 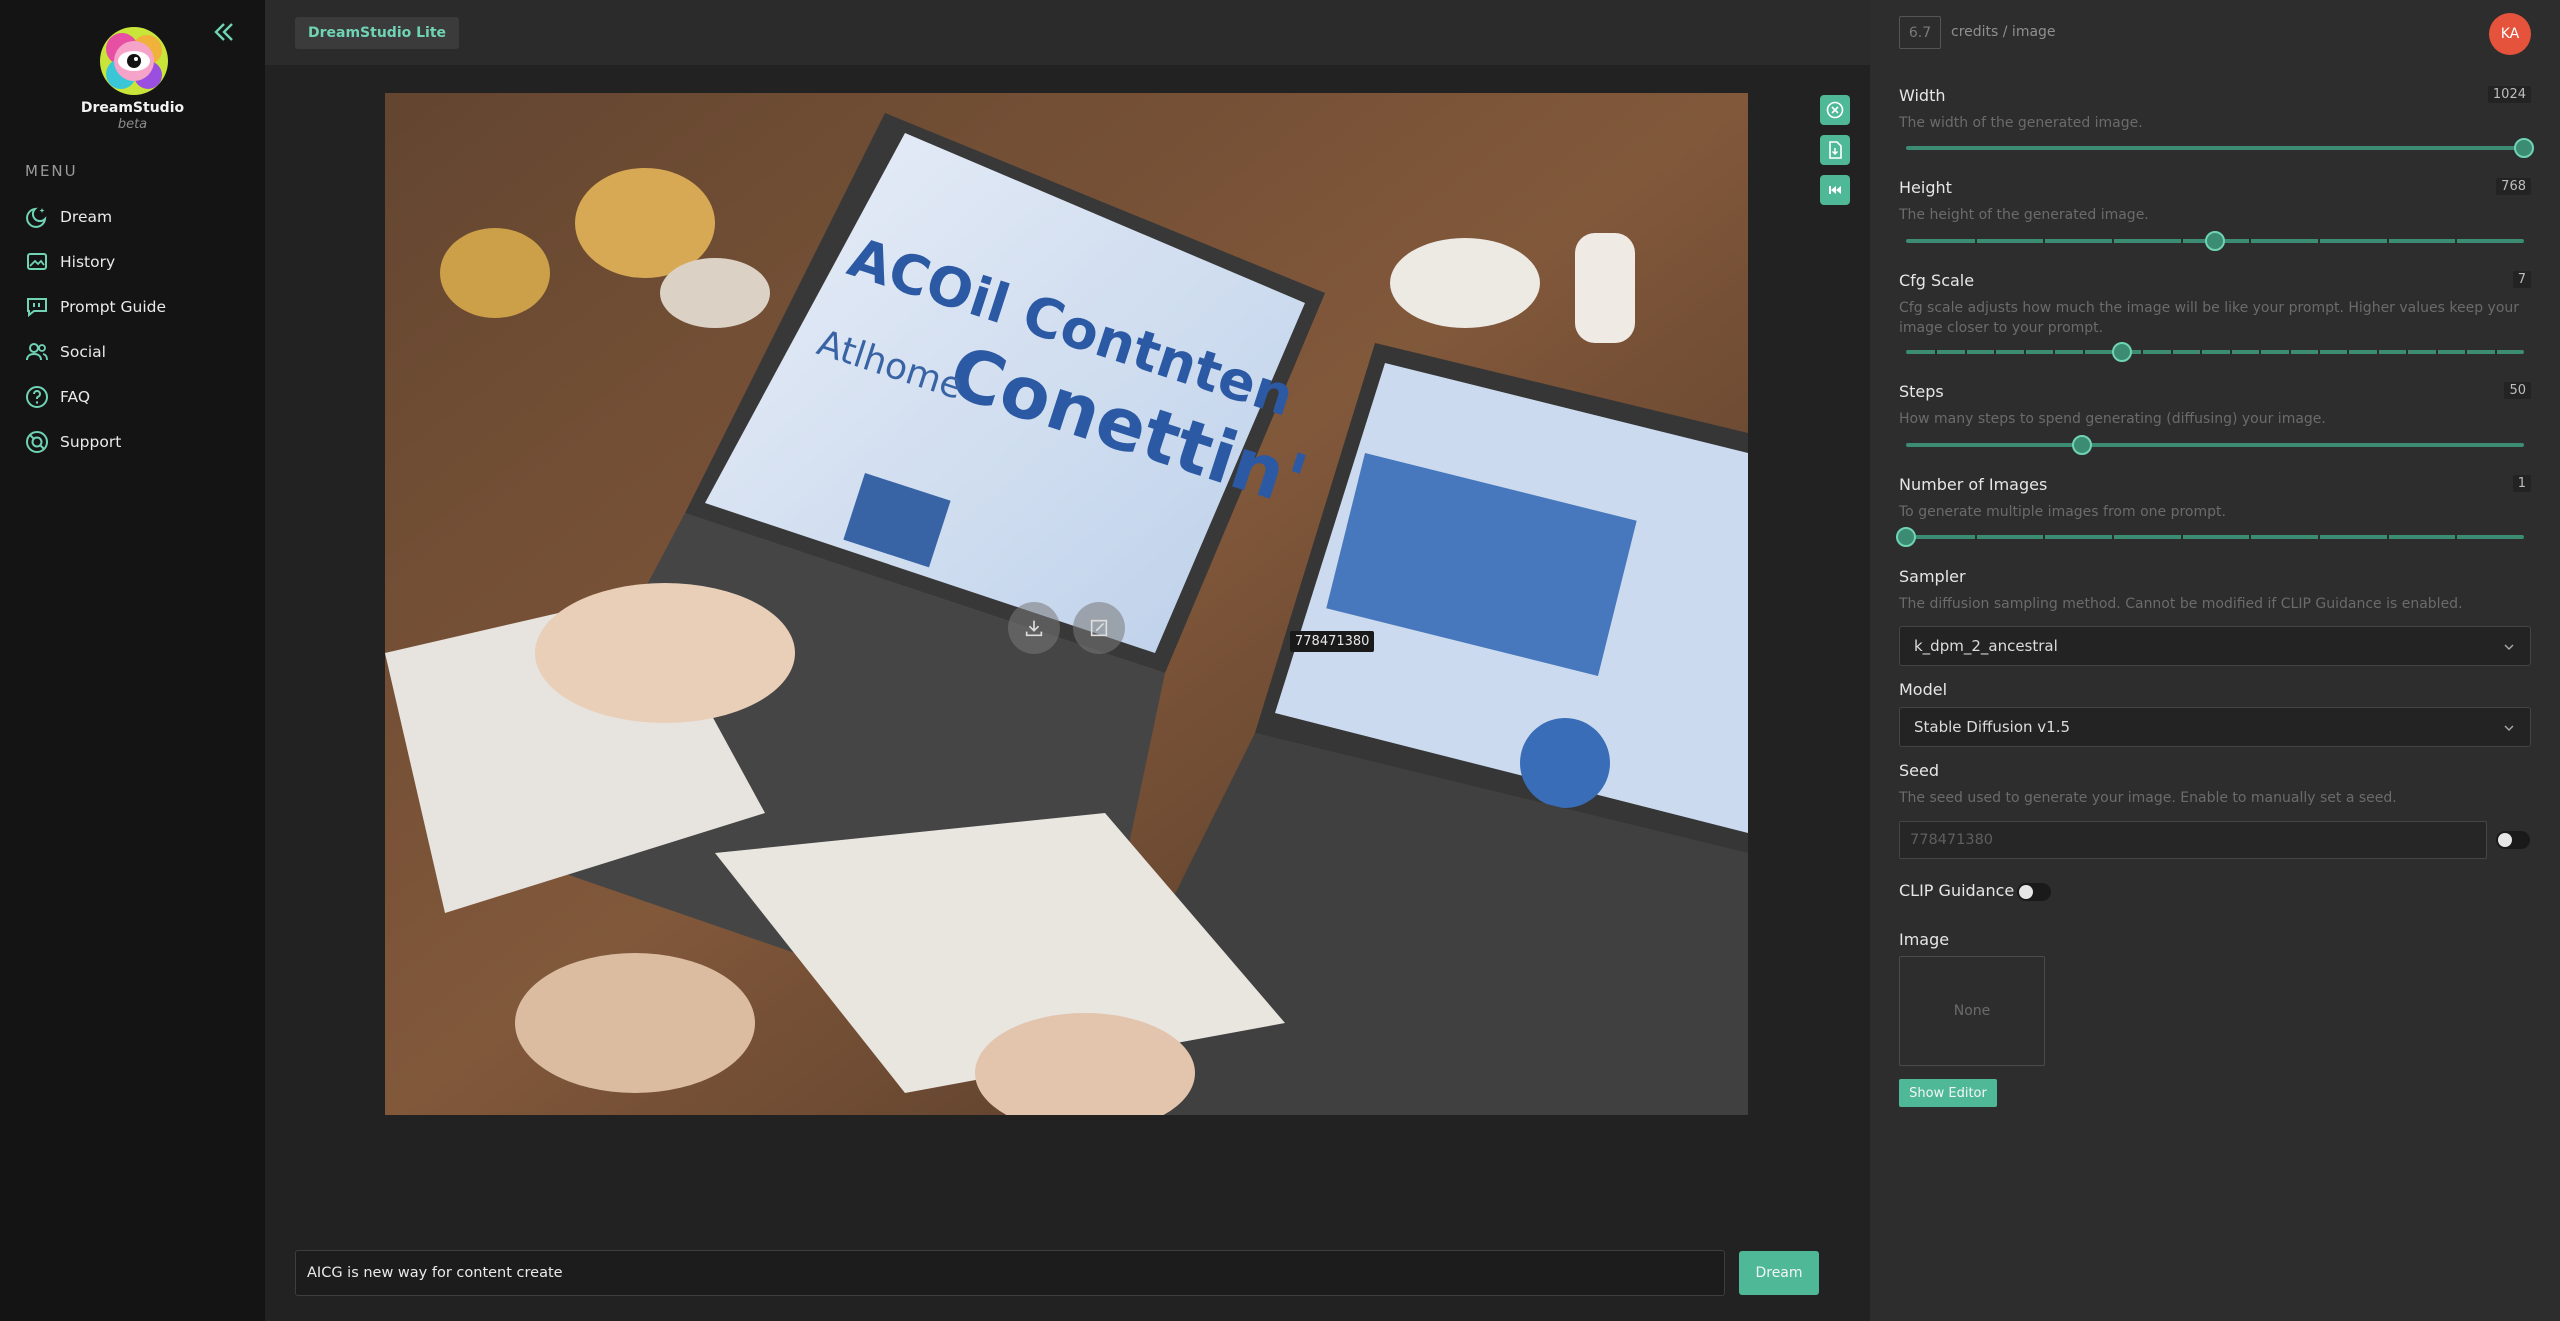 I want to click on sidebar-item-prompt-guide: Prompt Guide, so click(x=139, y=306).